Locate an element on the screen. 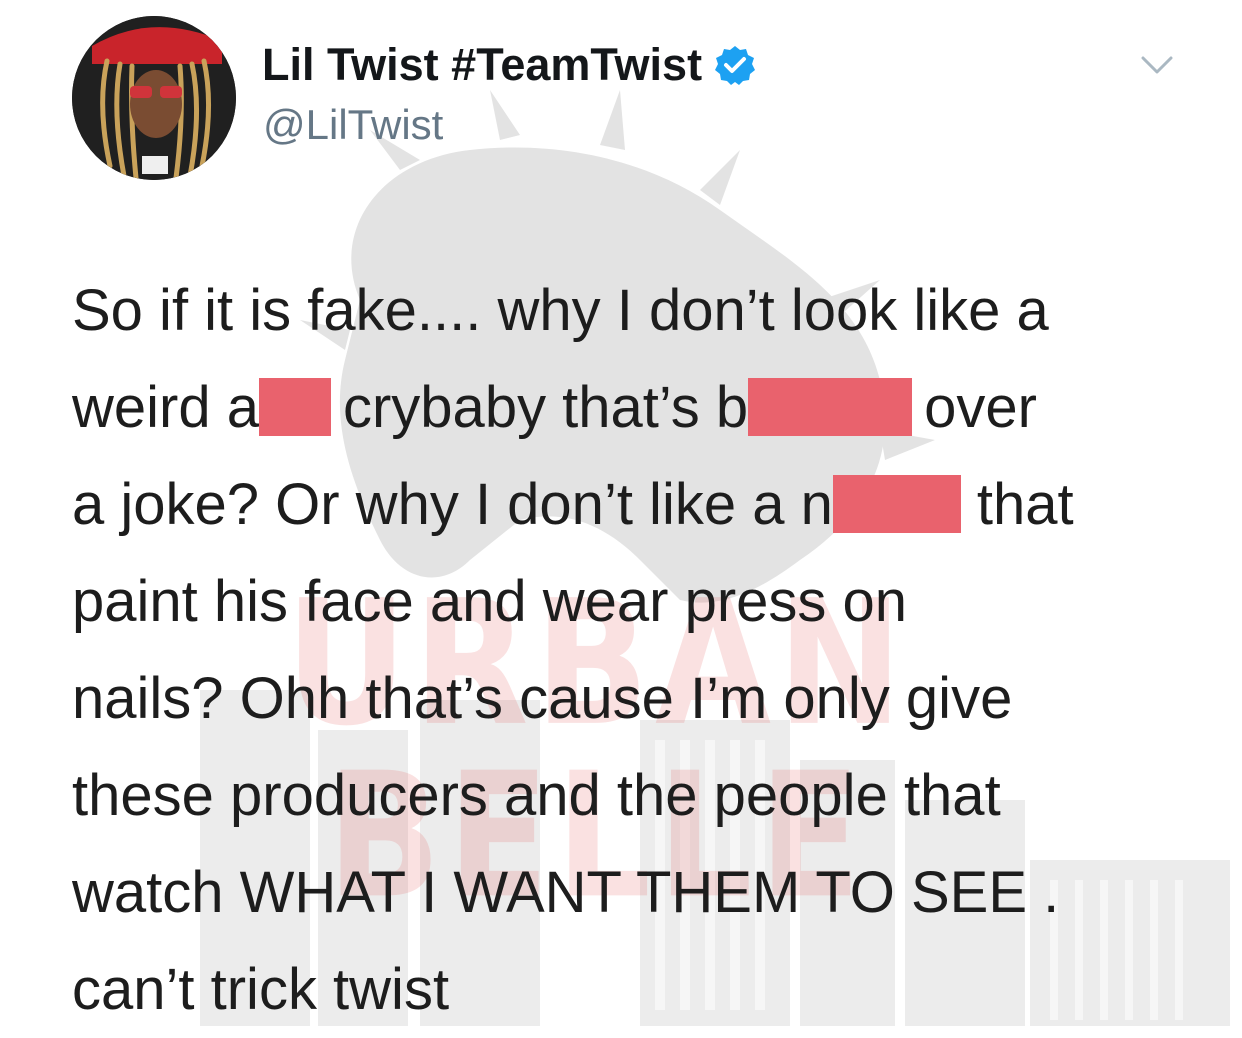 This screenshot has height=1038, width=1242. tweet-line: paint his face and wear press on is located at coordinates (490, 601).